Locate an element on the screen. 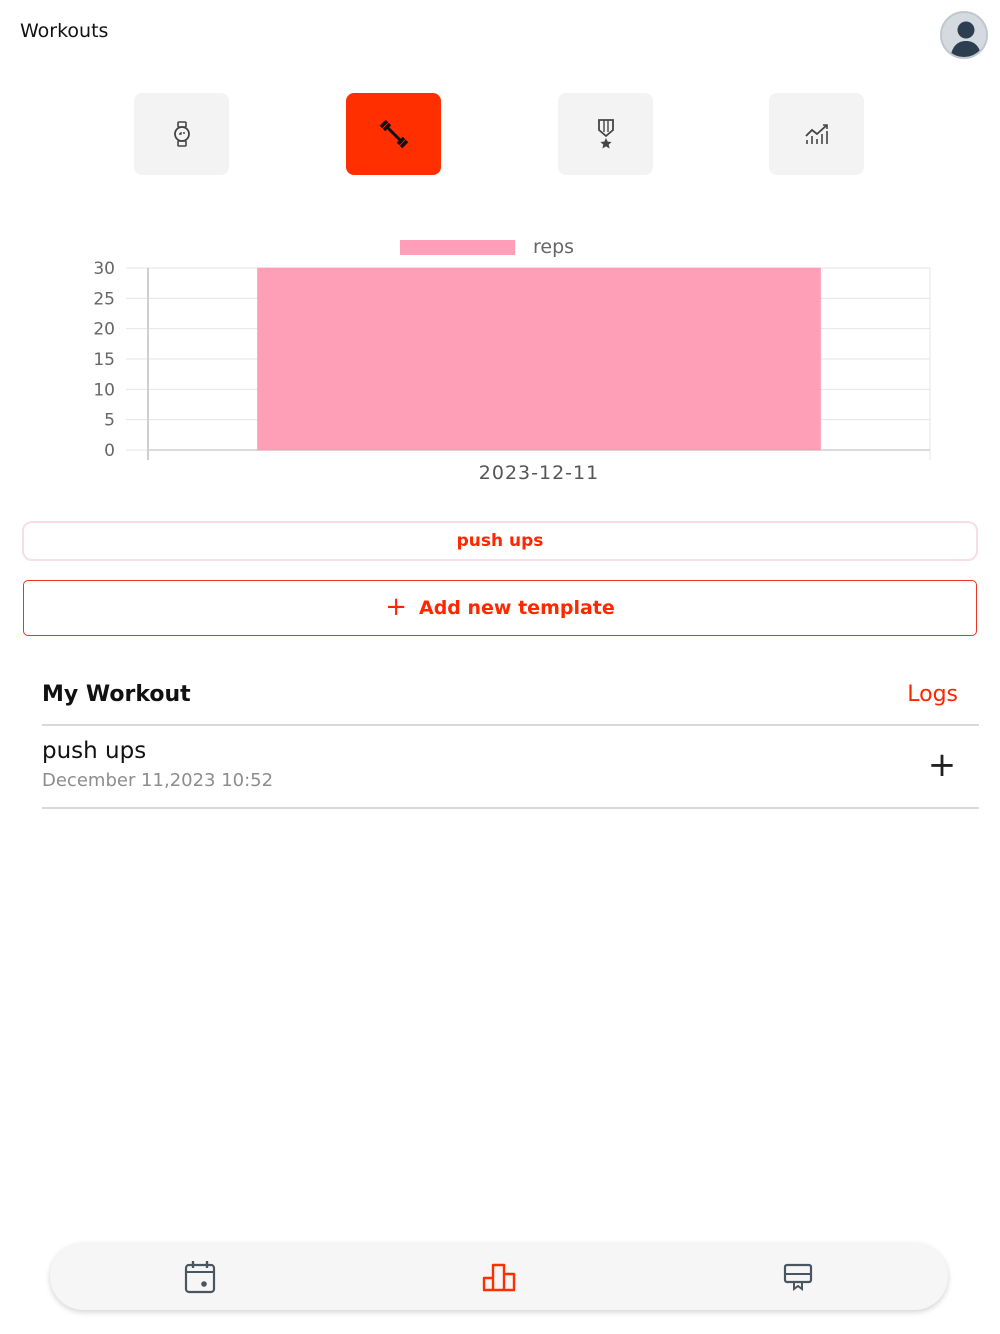  y-tick-label: 15 is located at coordinates (104, 360).